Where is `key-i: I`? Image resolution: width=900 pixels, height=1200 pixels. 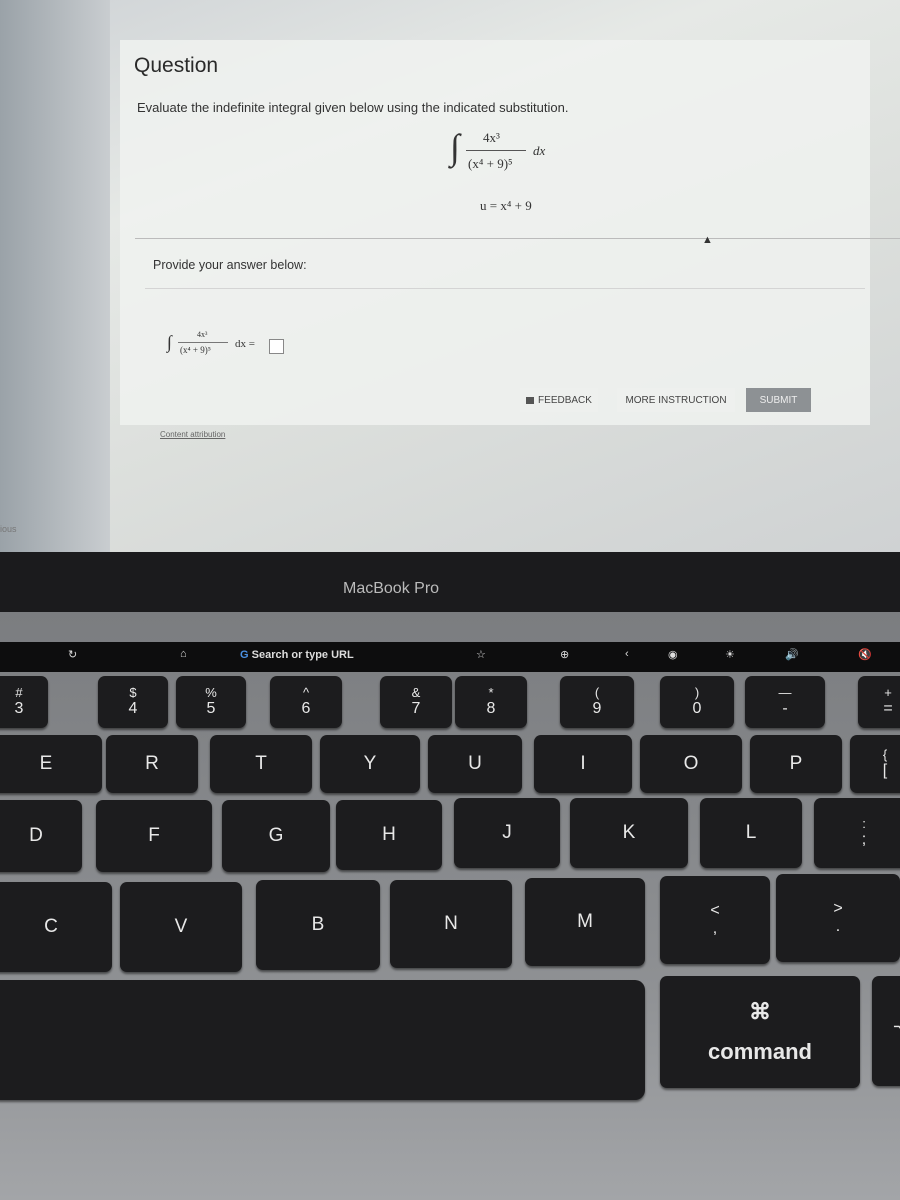
key-i: I is located at coordinates (583, 764).